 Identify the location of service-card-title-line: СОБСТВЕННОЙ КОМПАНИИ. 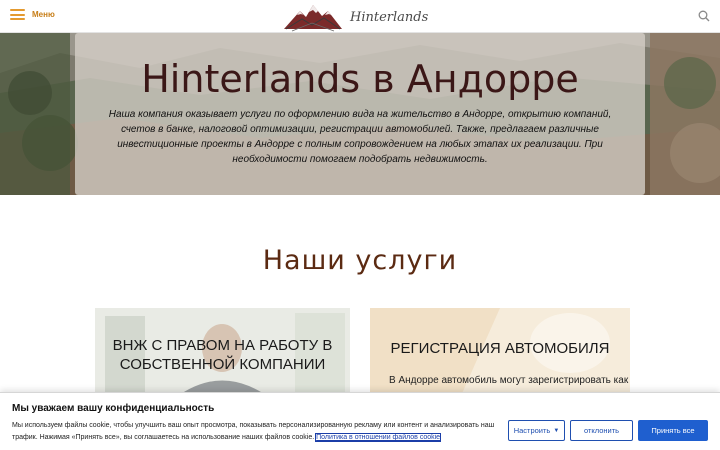
(222, 364).